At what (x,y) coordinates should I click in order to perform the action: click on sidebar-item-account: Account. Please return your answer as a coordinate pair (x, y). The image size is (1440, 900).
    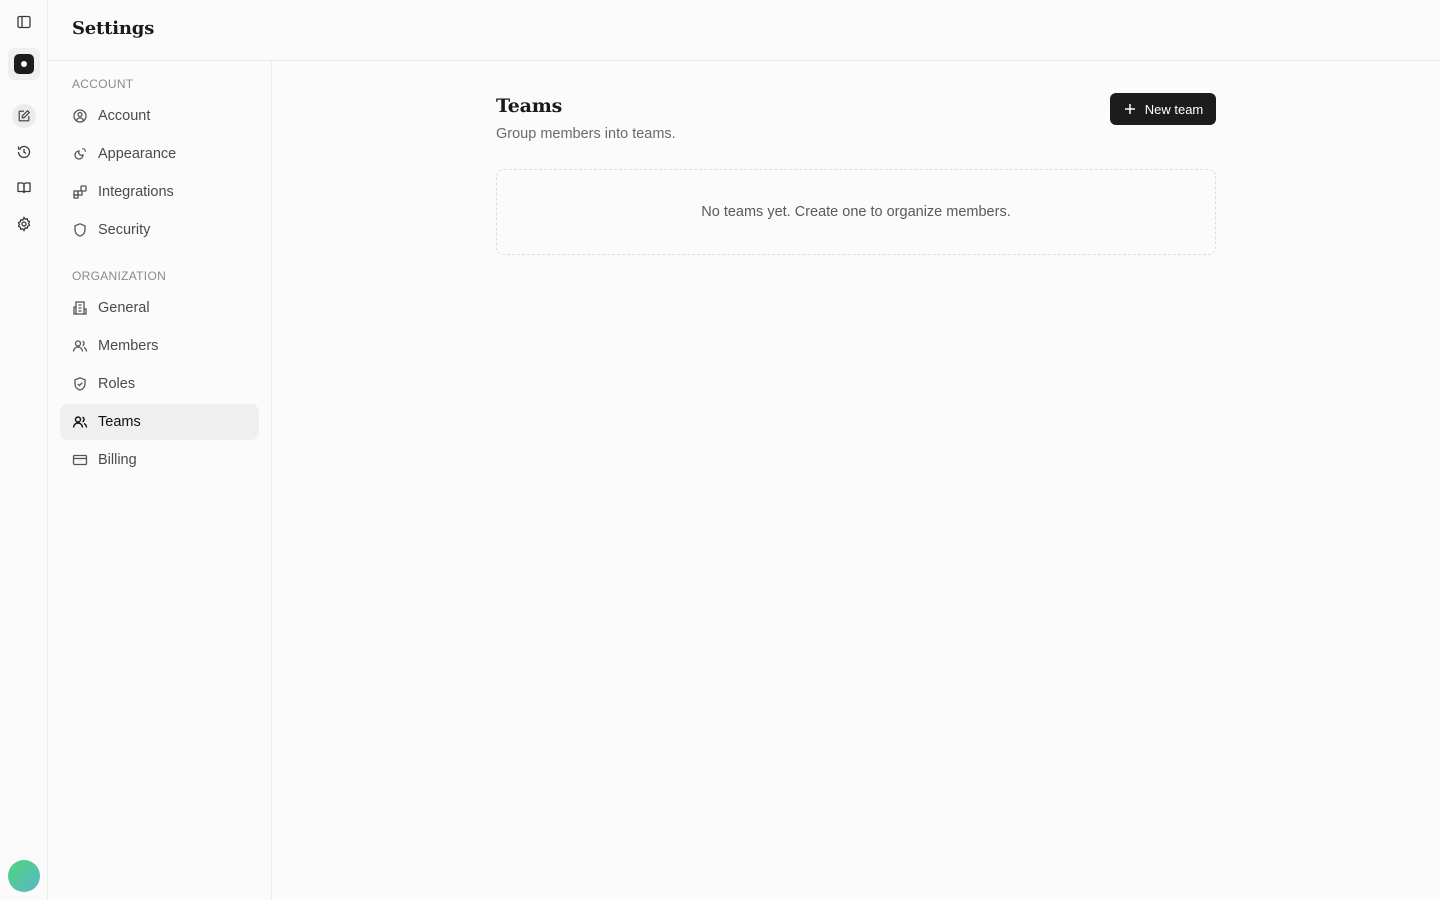
    Looking at the image, I should click on (159, 116).